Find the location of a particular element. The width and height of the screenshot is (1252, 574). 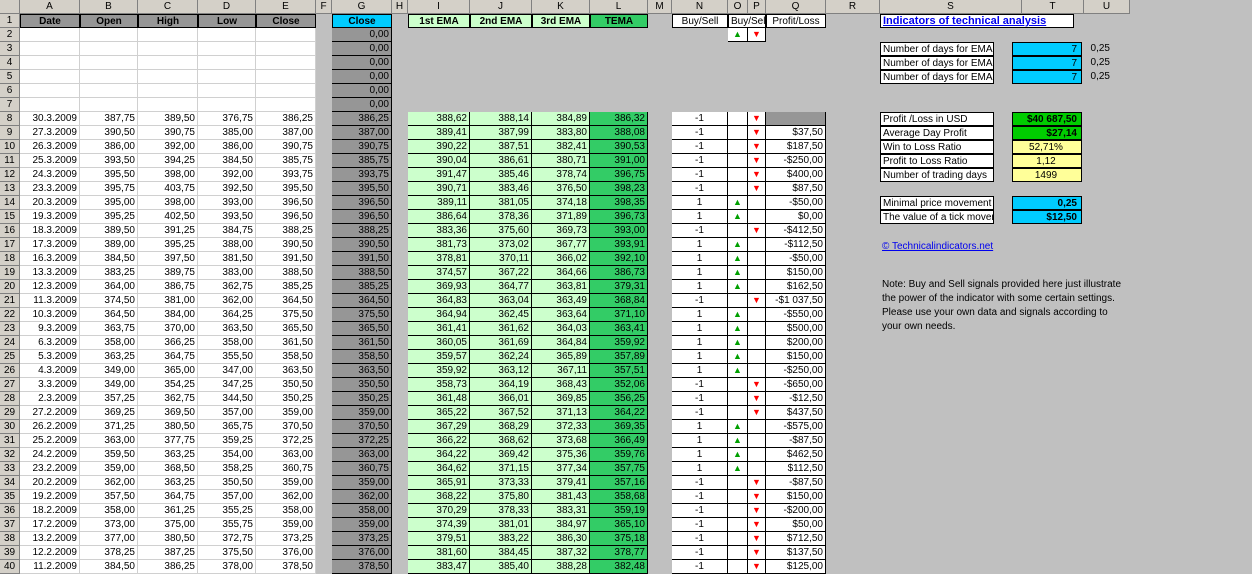

profitloss-cell: $400,00 is located at coordinates (796, 175).